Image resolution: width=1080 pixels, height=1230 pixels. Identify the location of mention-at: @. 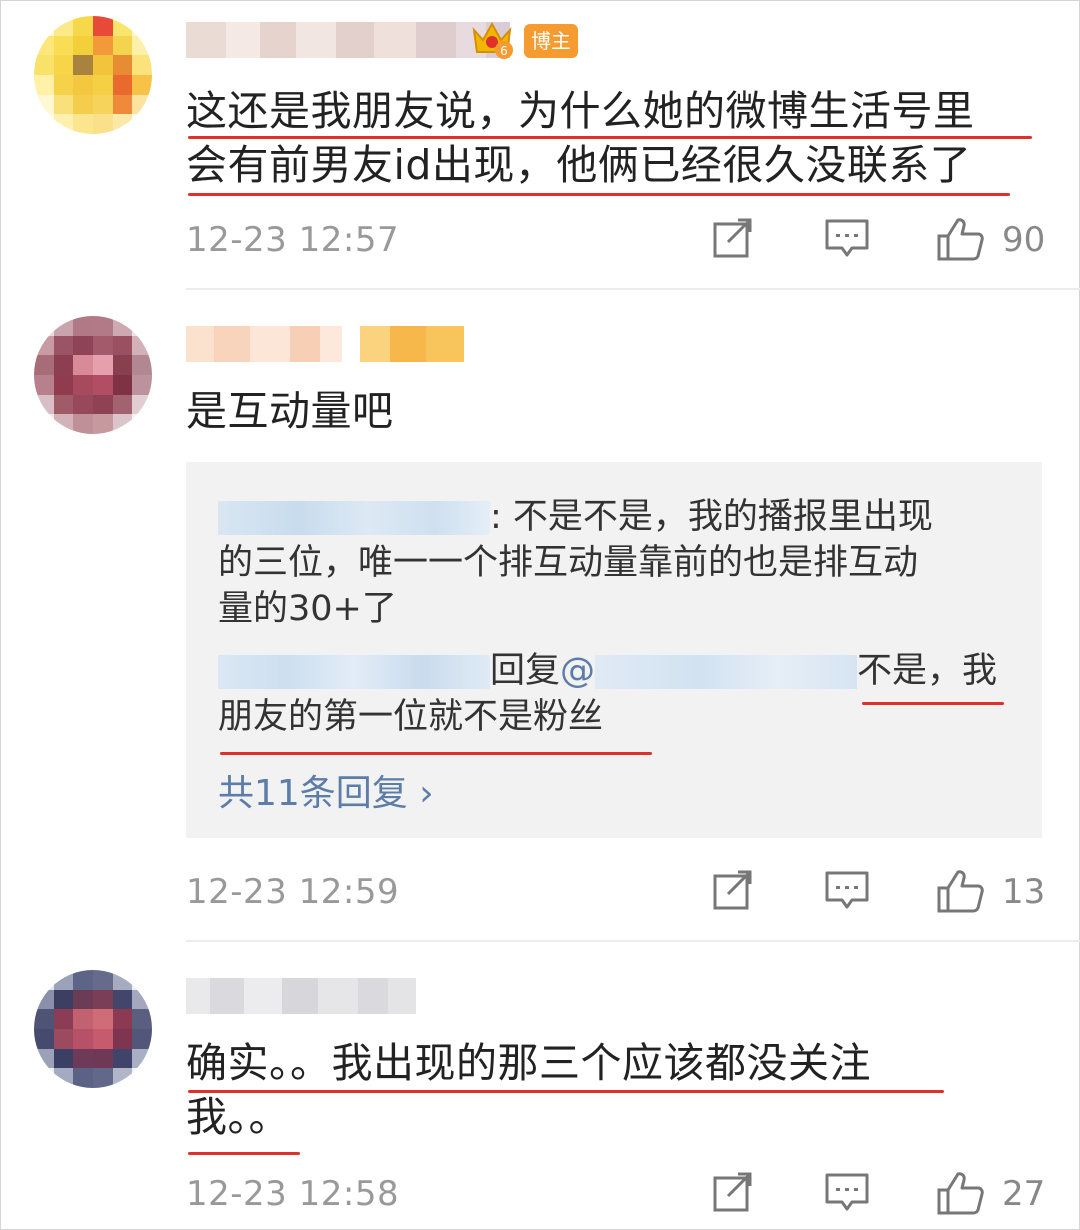
(577, 671).